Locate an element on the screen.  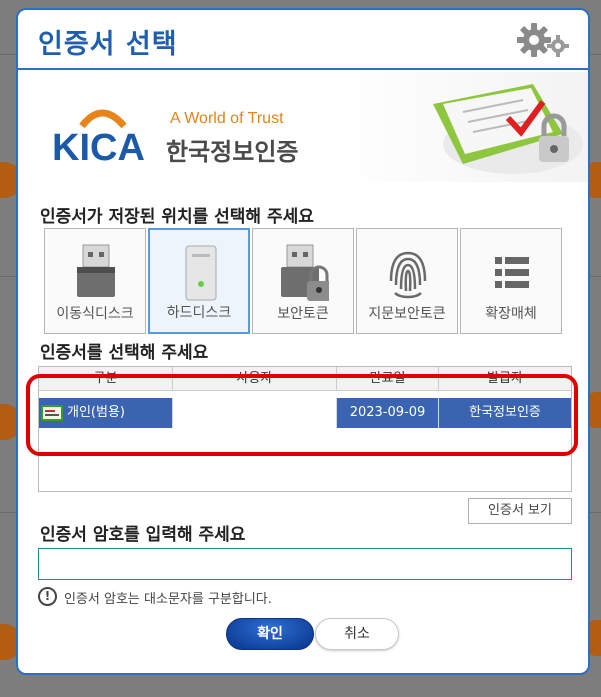
storage-option-label: 보안토큰 is located at coordinates (303, 314).